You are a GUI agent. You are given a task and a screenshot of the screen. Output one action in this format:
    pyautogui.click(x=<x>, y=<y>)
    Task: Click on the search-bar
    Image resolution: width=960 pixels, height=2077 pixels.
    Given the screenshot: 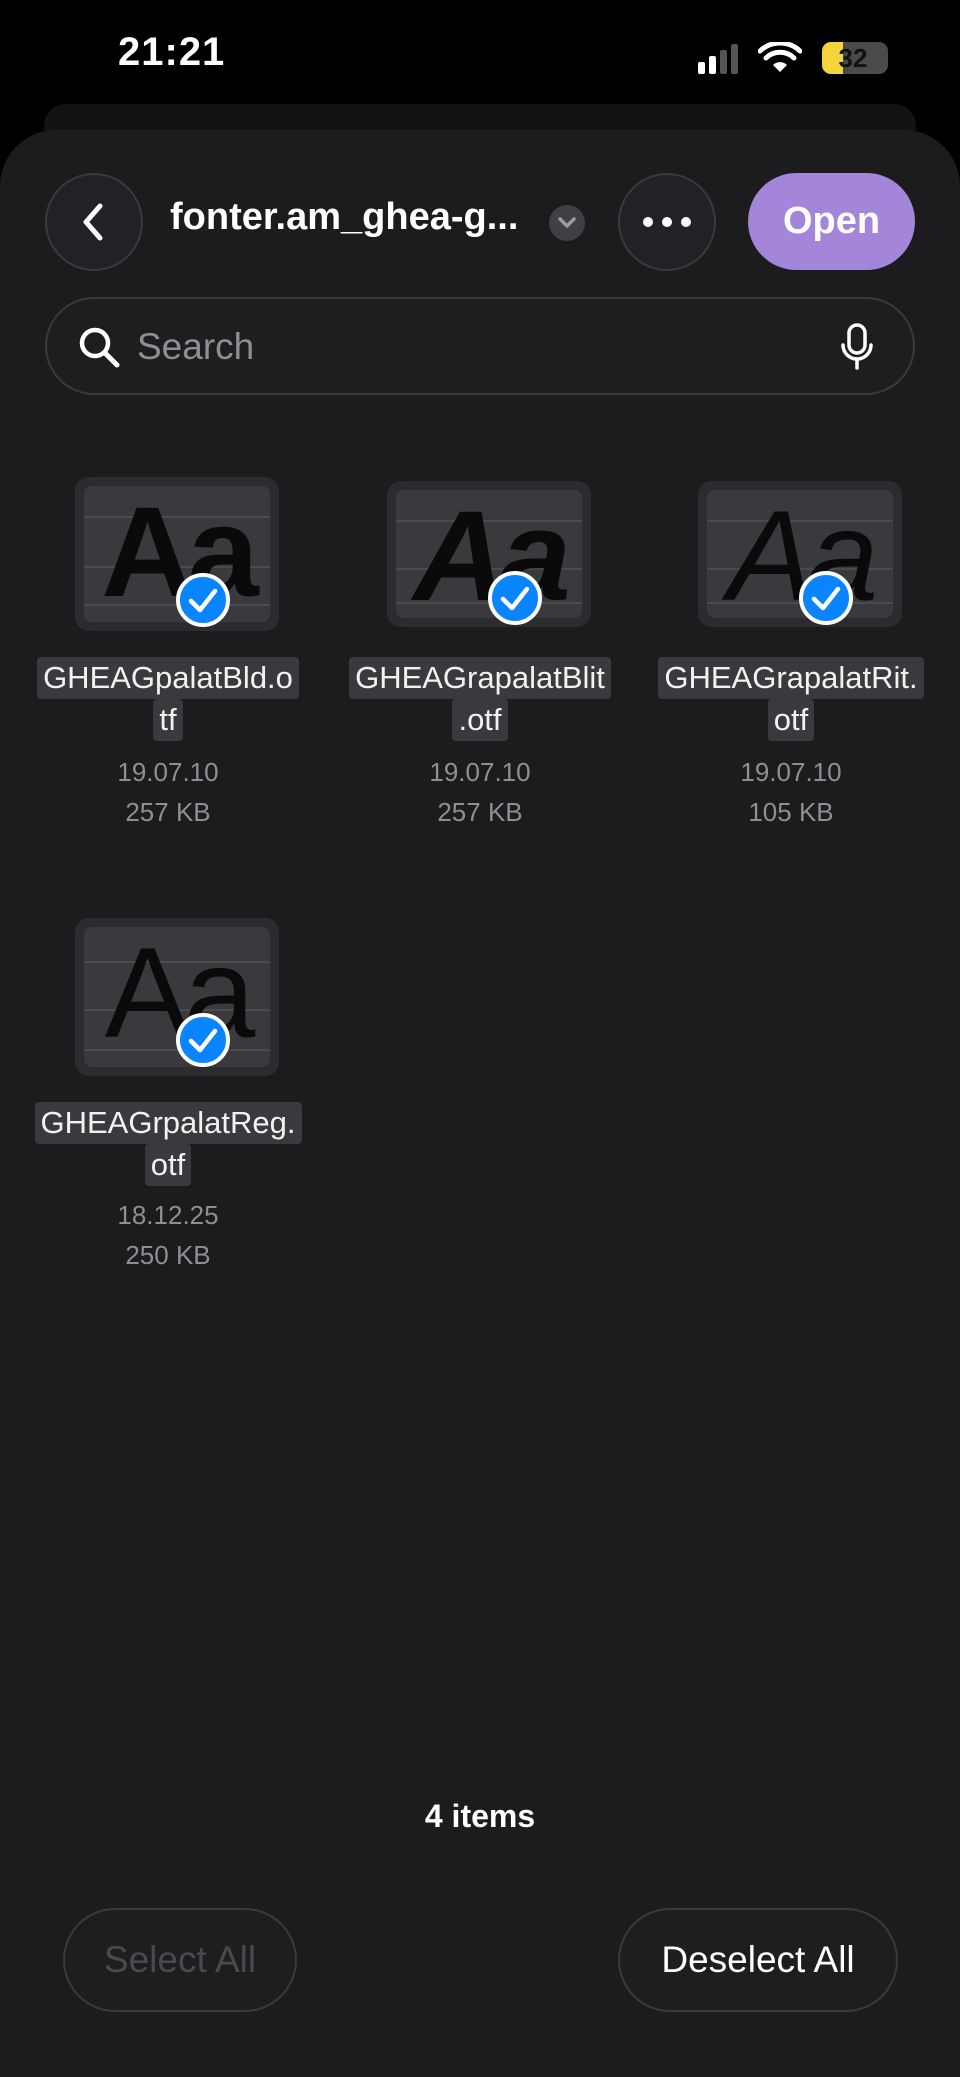 What is the action you would take?
    pyautogui.click(x=480, y=346)
    